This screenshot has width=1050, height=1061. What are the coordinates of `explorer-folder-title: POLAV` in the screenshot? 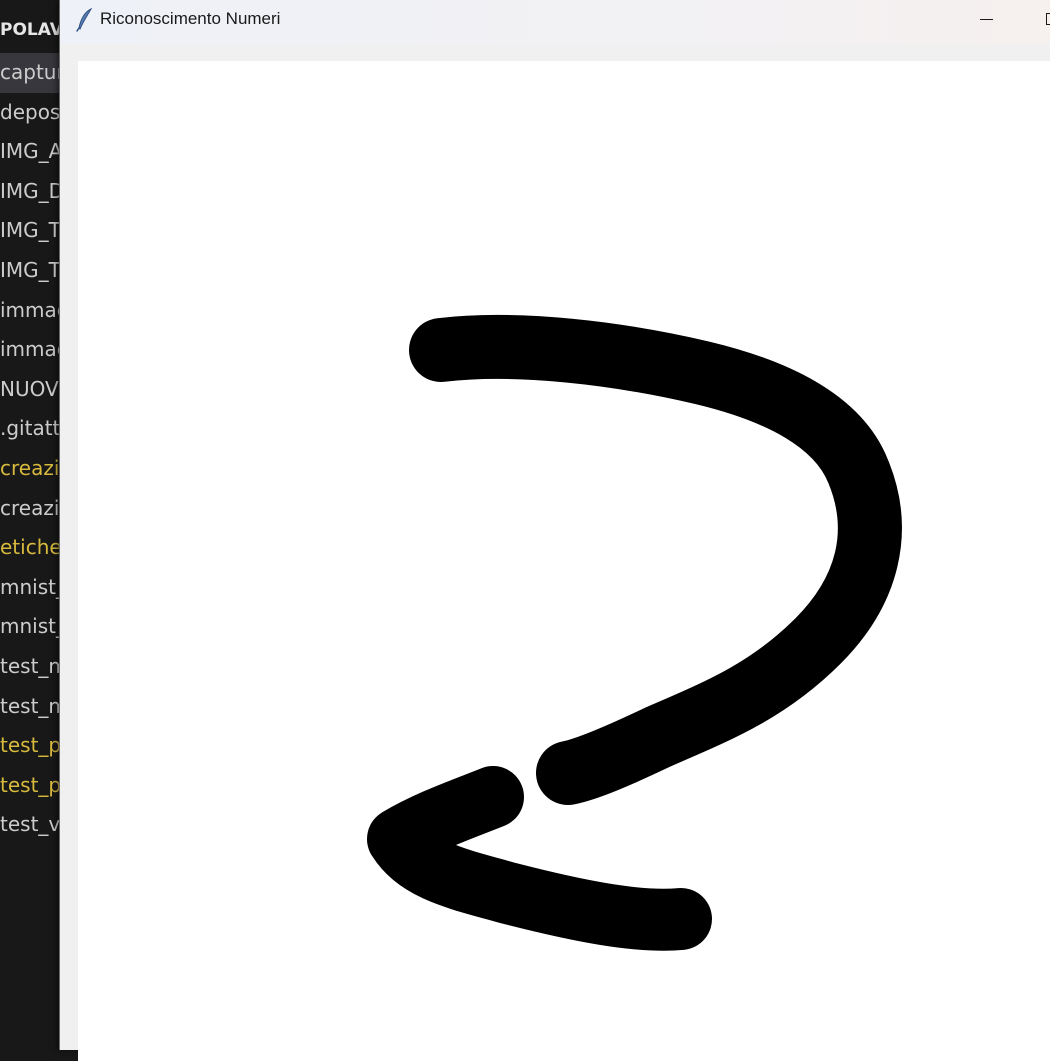 It's located at (30, 30).